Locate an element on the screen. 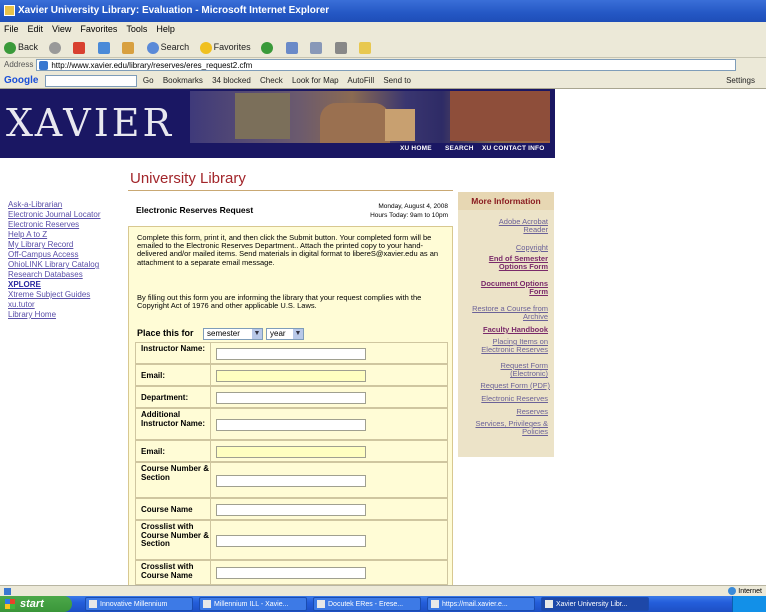  nav-xu-home: XU HOME is located at coordinates (416, 148).